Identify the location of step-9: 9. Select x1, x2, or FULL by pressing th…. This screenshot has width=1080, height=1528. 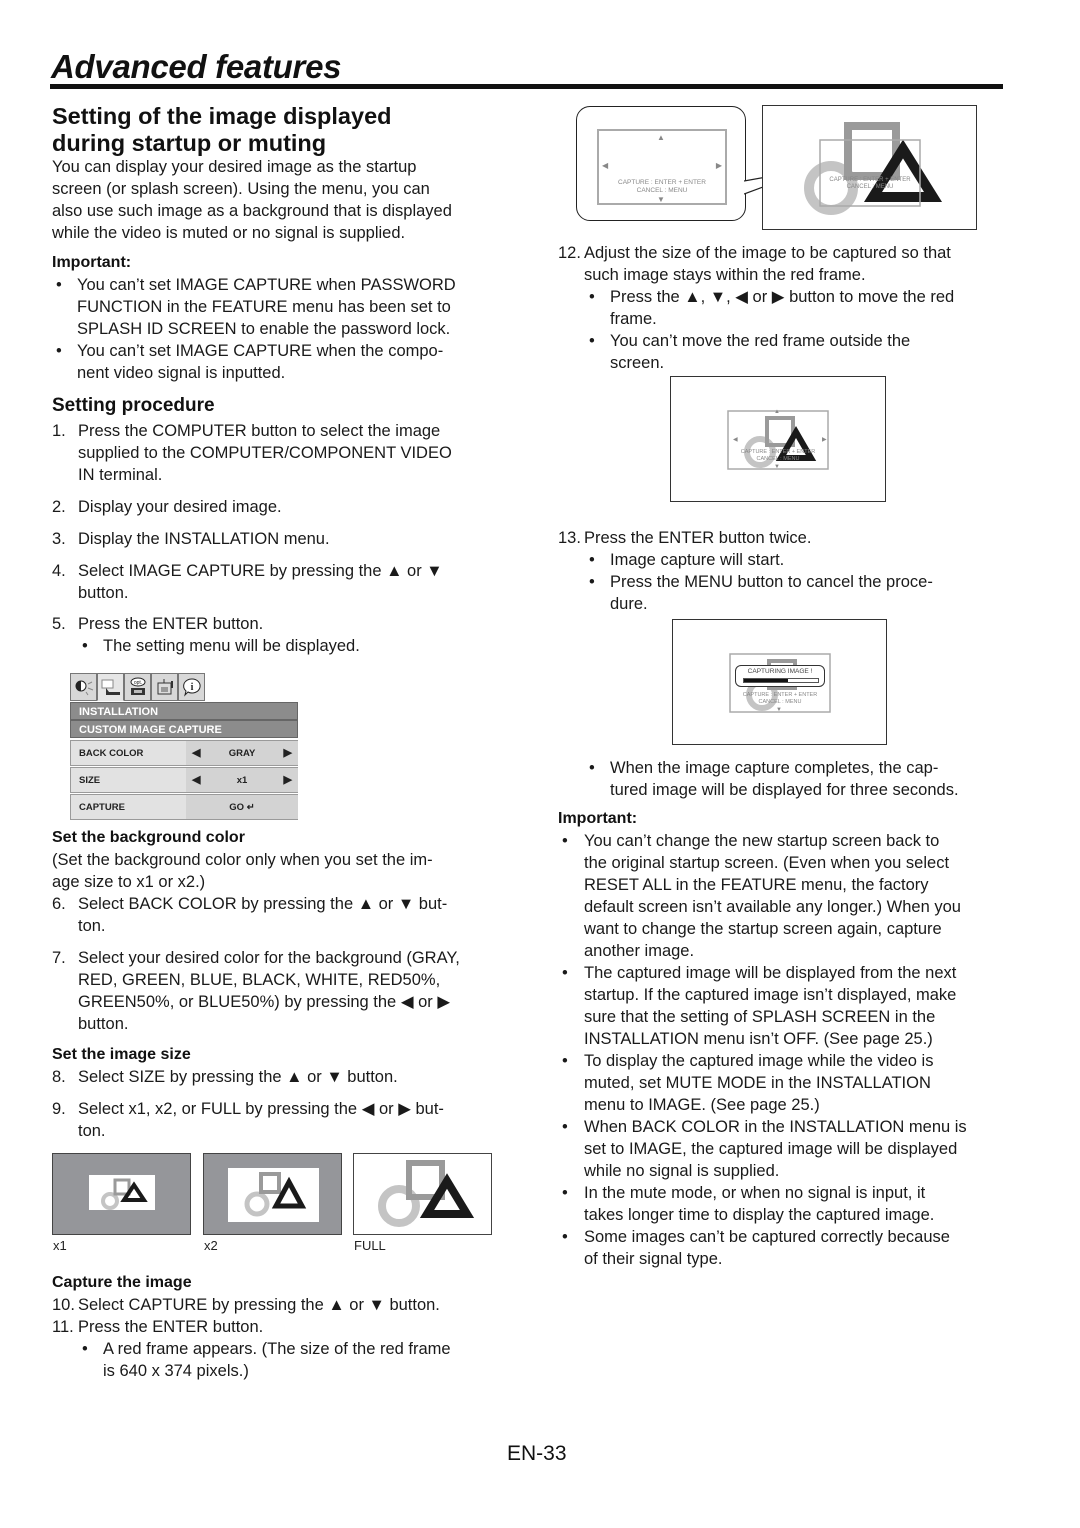
(292, 1120).